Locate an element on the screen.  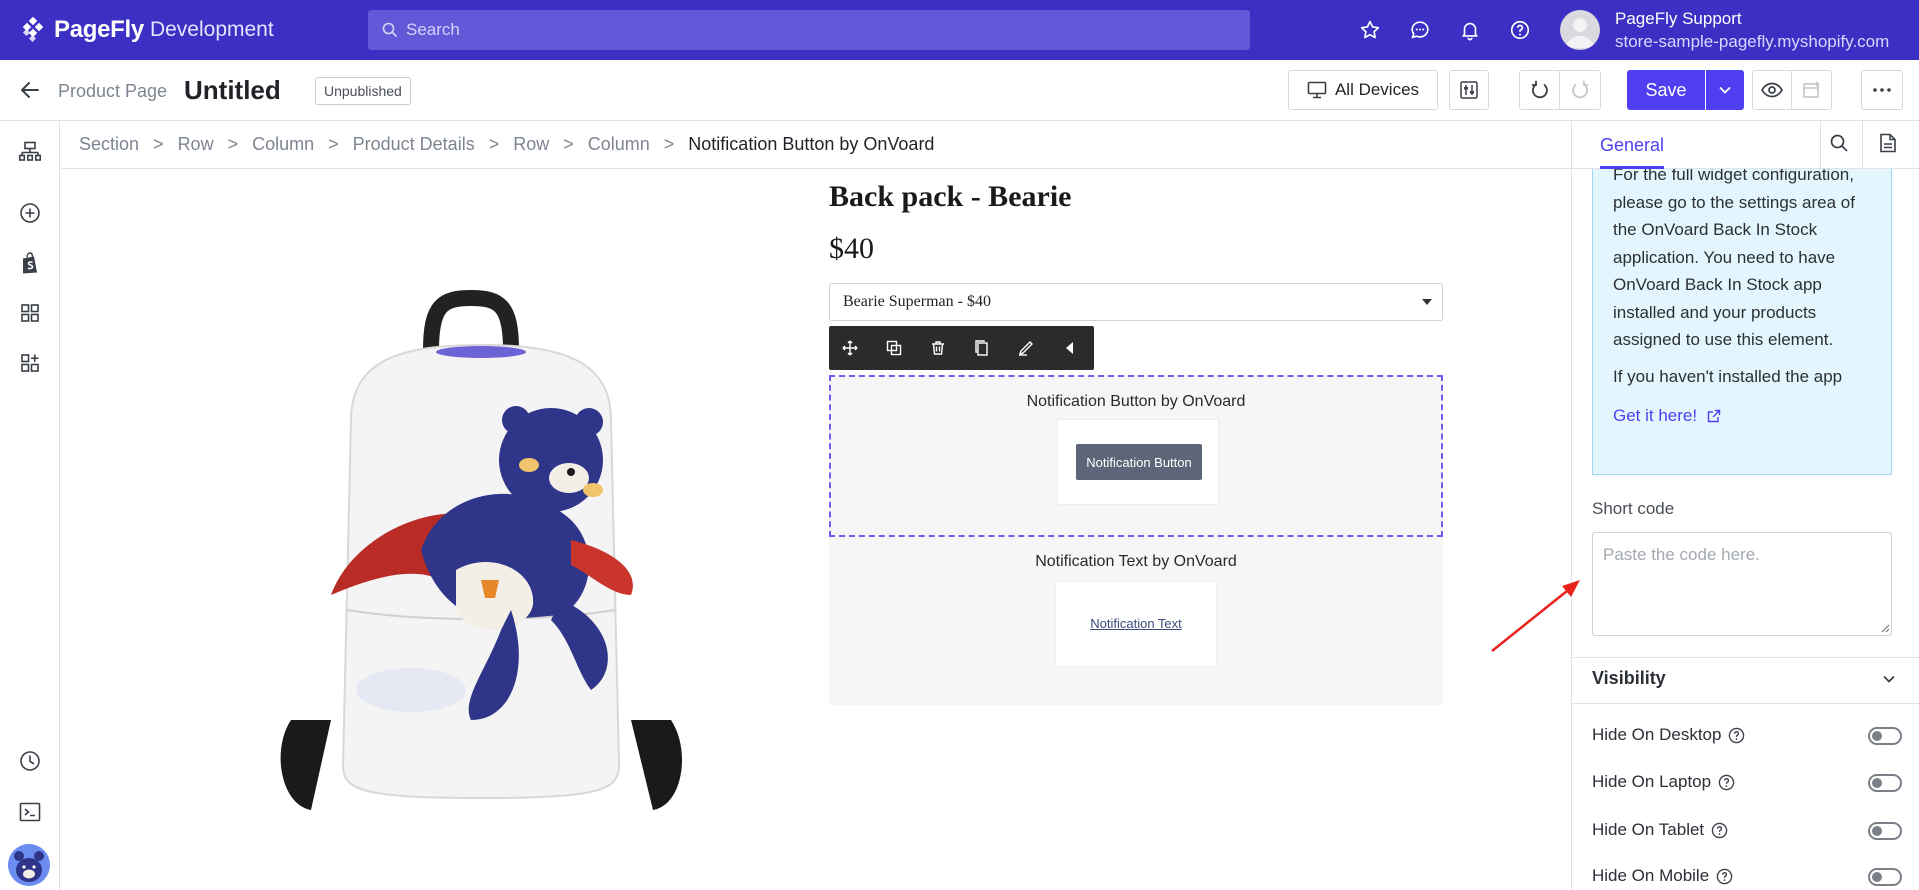
collapse-left-icon is located at coordinates (1070, 348).